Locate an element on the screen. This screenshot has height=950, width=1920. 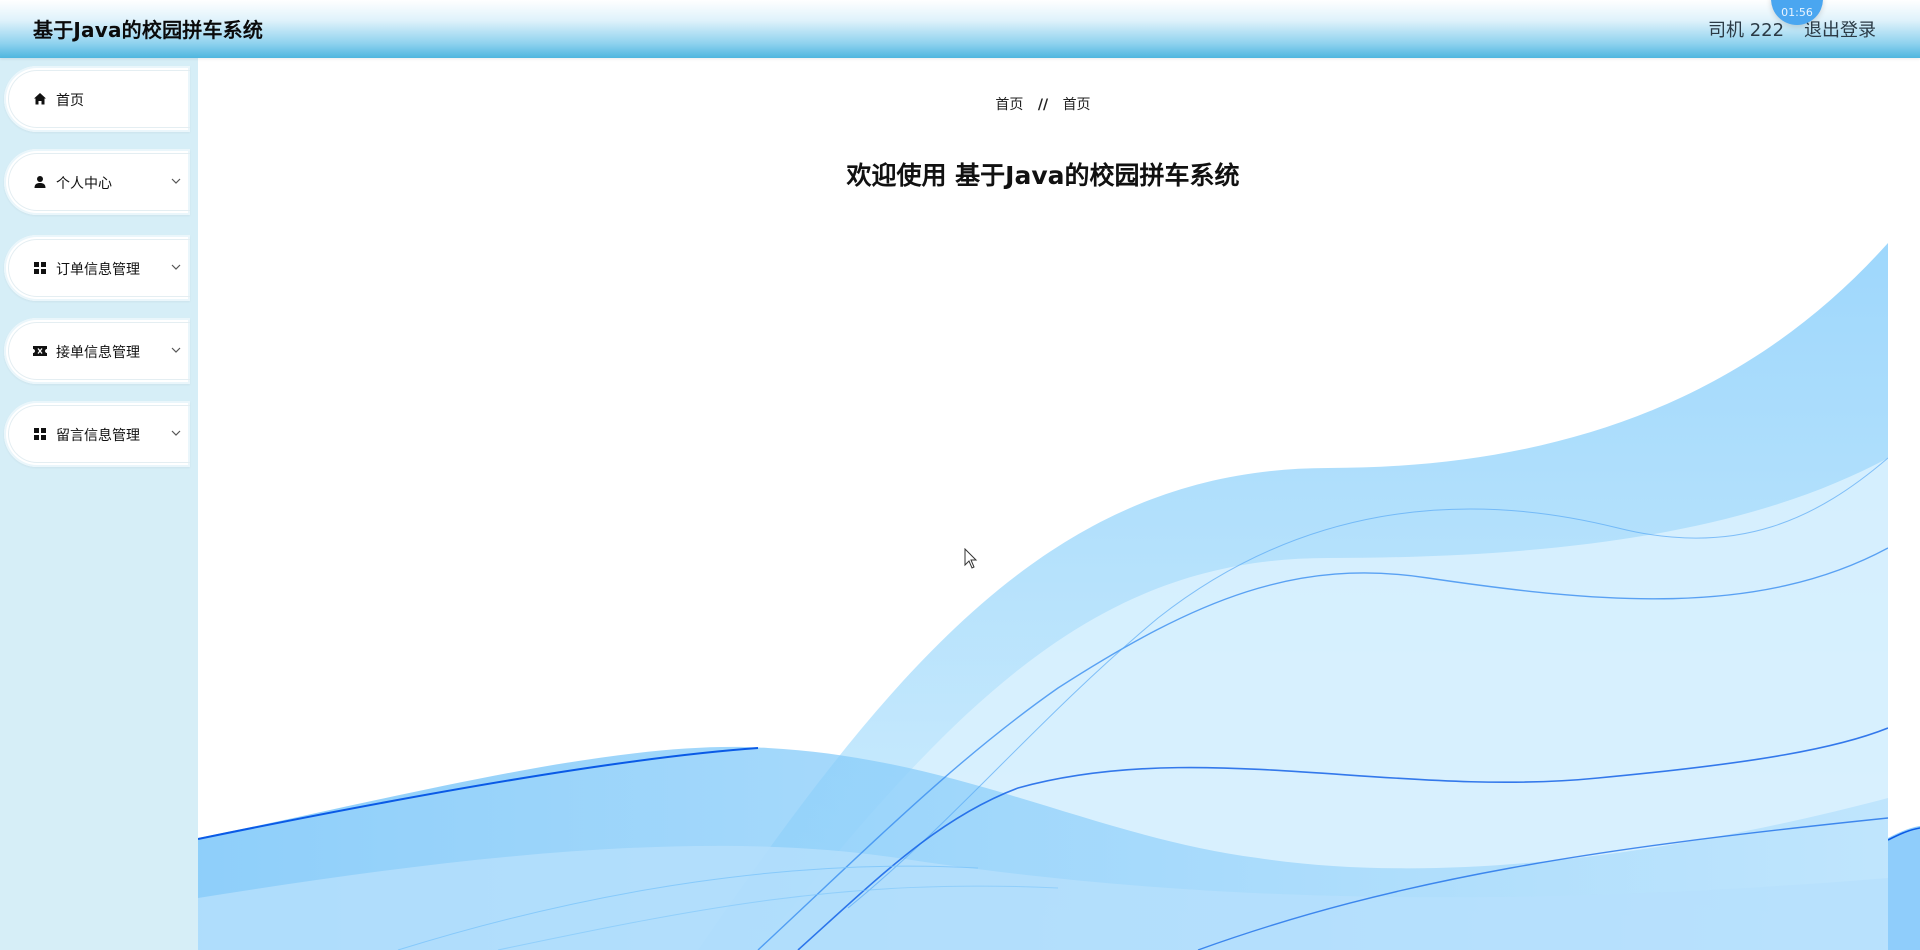
breadcrumb-item-home: 首页 is located at coordinates (1009, 105).